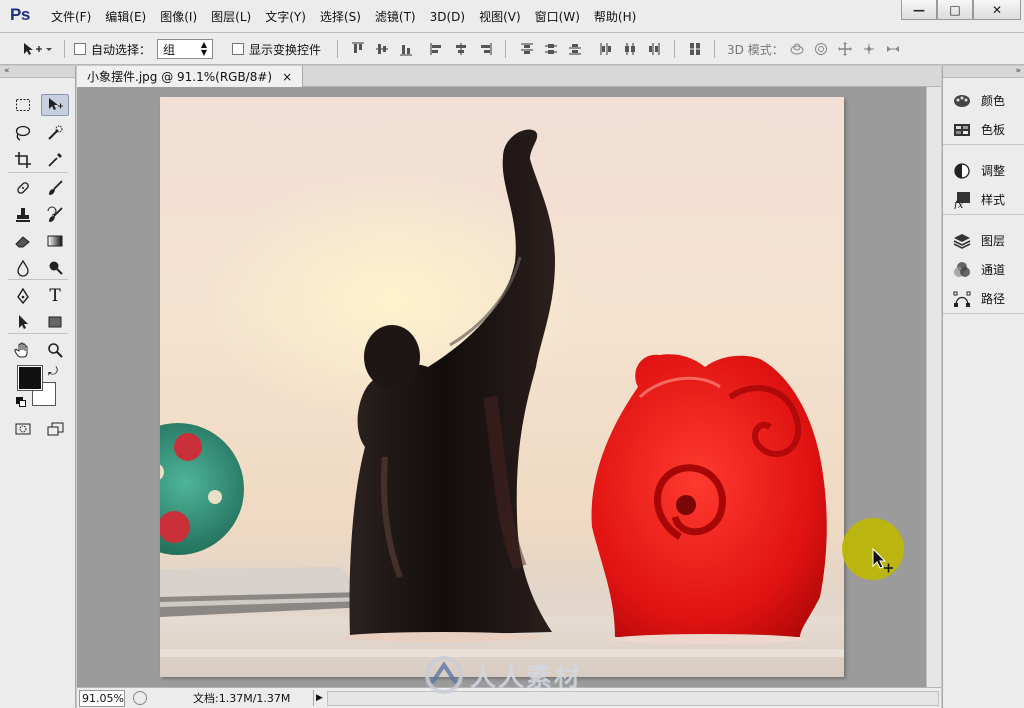 The image size is (1024, 708). Describe the element at coordinates (983, 170) in the screenshot. I see `panel-adjustments: 调整` at that location.